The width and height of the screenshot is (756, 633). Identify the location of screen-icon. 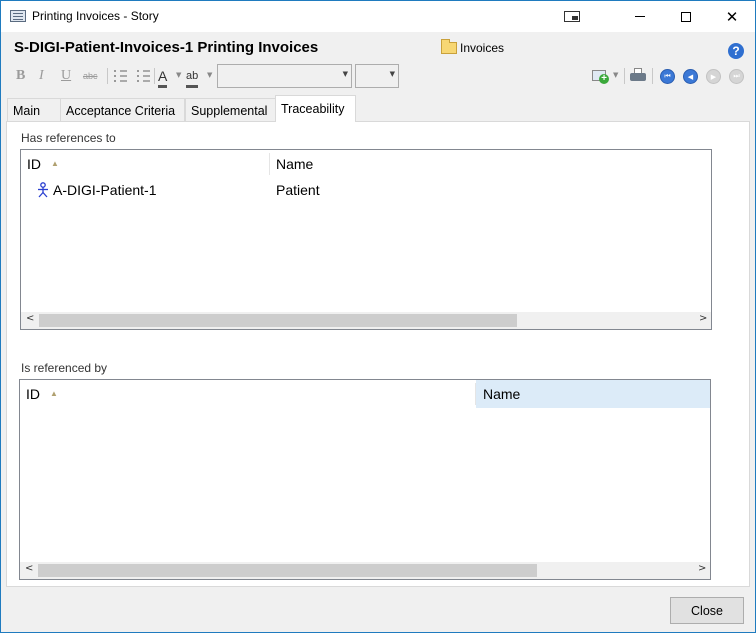
(572, 16).